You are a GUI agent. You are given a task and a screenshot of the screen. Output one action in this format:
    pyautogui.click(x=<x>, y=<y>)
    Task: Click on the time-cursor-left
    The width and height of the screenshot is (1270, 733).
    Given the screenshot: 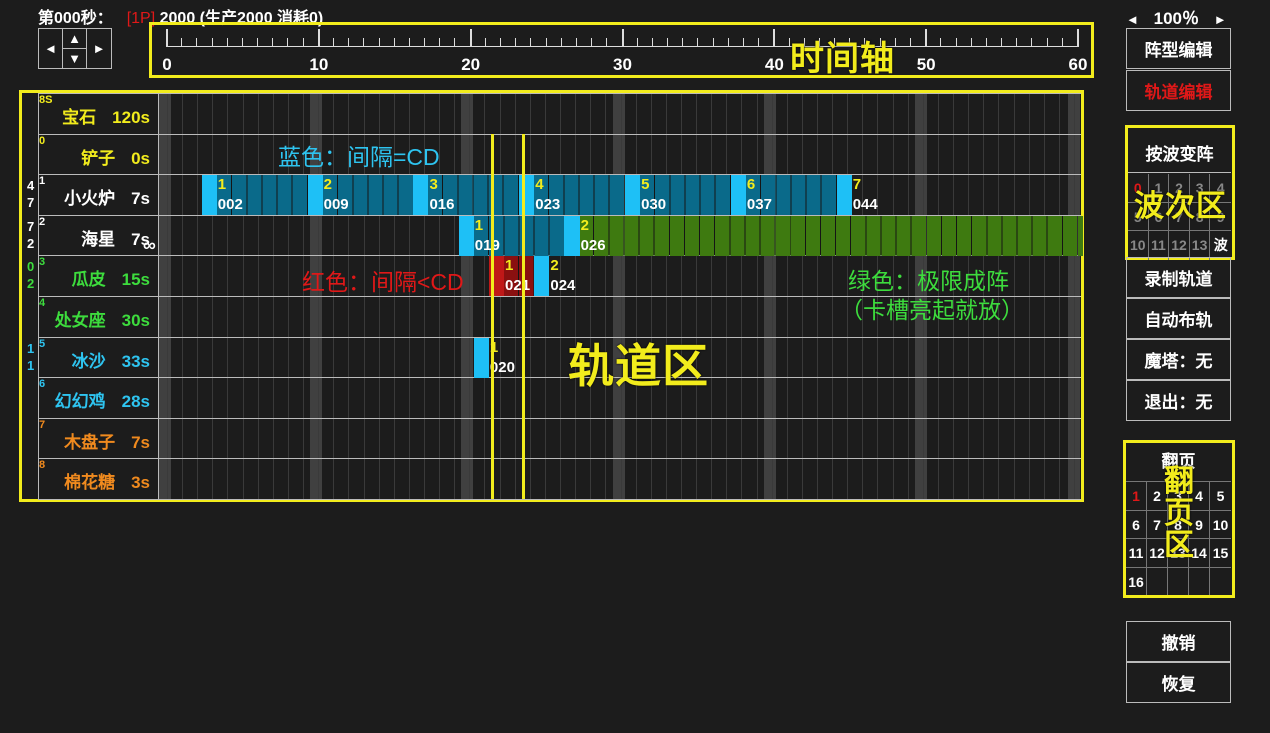 What is the action you would take?
    pyautogui.click(x=492, y=316)
    